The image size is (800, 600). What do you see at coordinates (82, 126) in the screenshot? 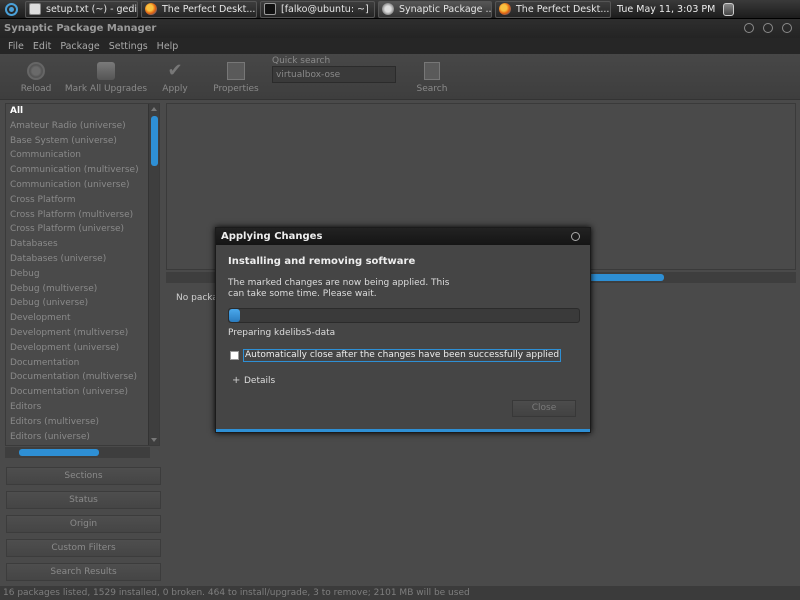
I see `category-item: Amateur Radio (universe)` at bounding box center [82, 126].